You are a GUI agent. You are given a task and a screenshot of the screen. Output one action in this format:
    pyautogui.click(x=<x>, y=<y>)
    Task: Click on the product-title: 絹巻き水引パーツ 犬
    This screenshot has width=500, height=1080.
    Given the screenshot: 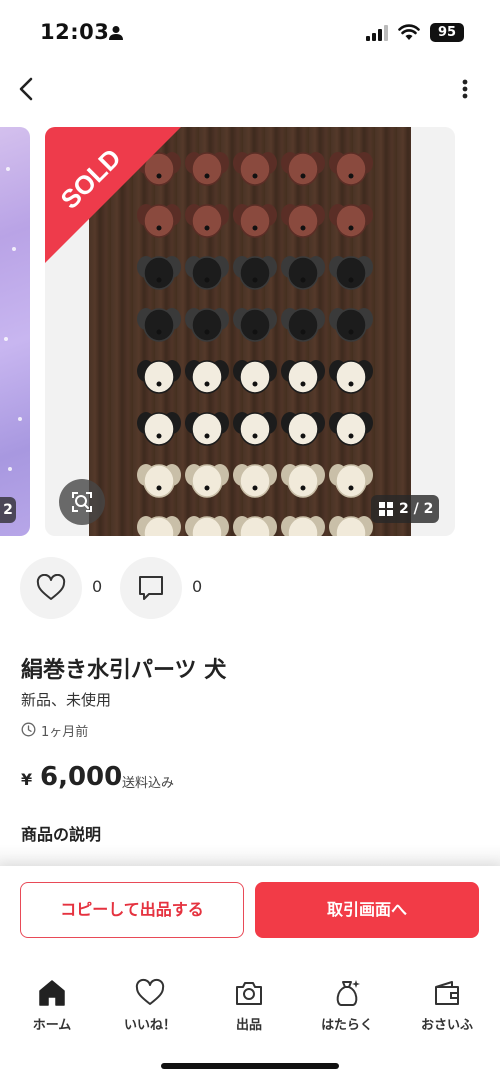 What is the action you would take?
    pyautogui.click(x=124, y=670)
    